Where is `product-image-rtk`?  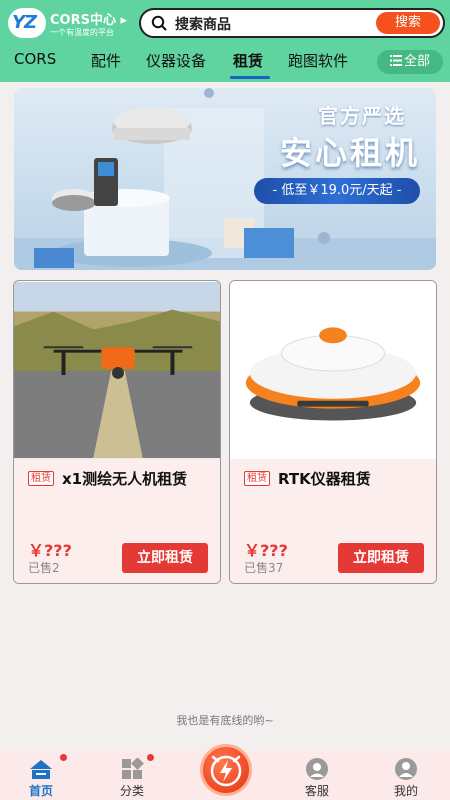
product-image-rtk is located at coordinates (333, 370).